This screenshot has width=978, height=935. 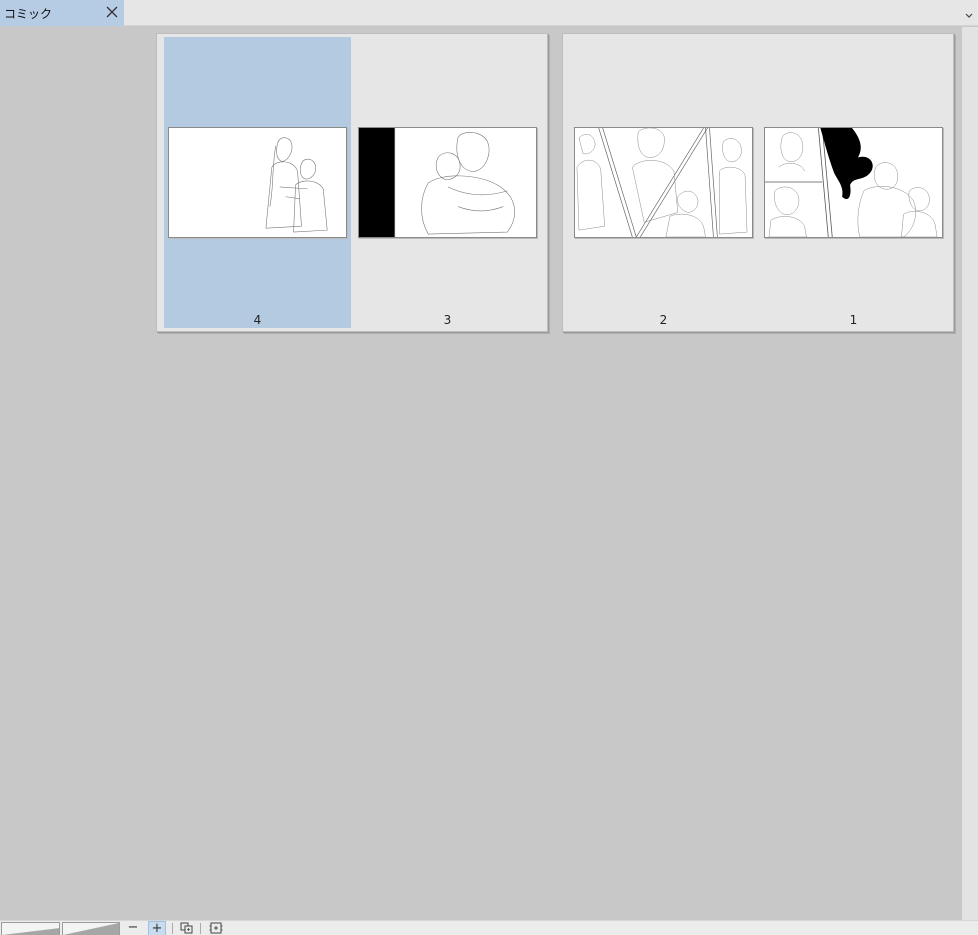 I want to click on page-number: 4, so click(x=257, y=320).